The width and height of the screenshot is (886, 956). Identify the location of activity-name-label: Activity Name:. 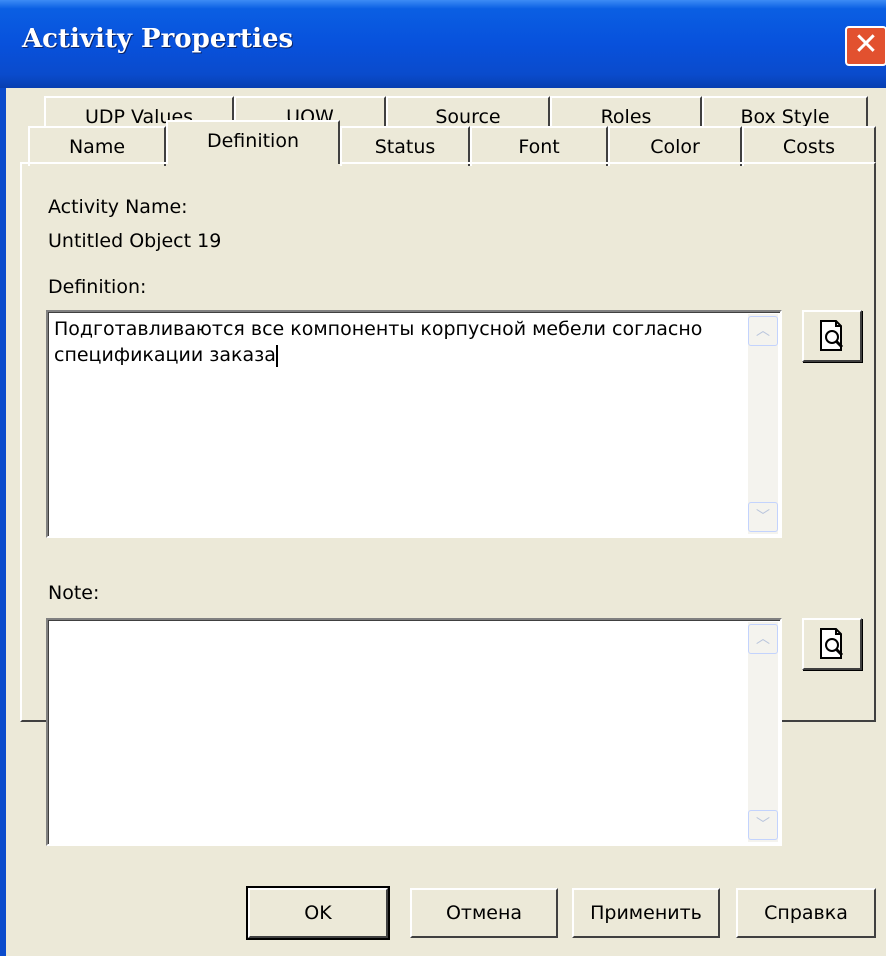
(118, 207).